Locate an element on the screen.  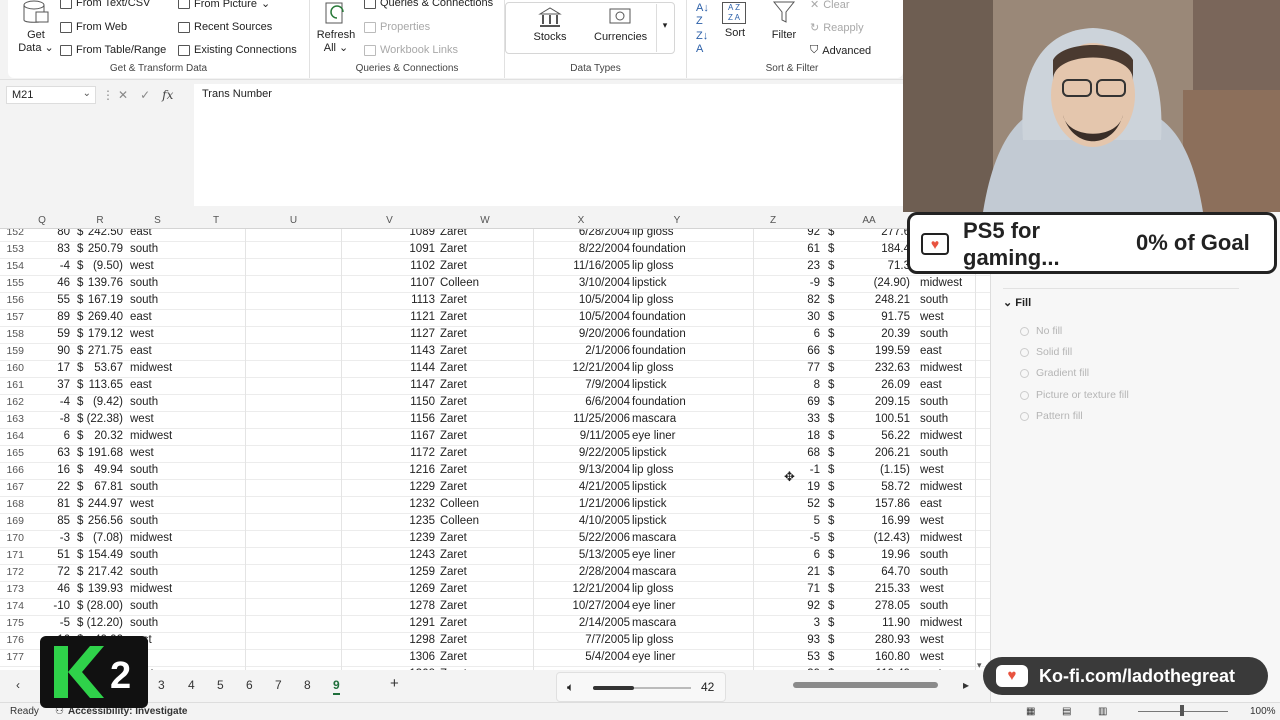
cell-q: 83 is located at coordinates (50, 249).